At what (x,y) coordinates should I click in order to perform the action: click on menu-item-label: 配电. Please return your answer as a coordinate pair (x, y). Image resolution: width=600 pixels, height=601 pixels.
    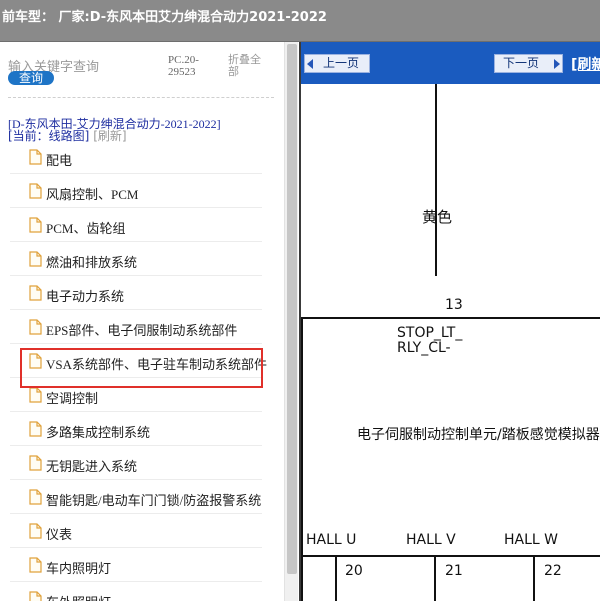
    Looking at the image, I should click on (59, 160).